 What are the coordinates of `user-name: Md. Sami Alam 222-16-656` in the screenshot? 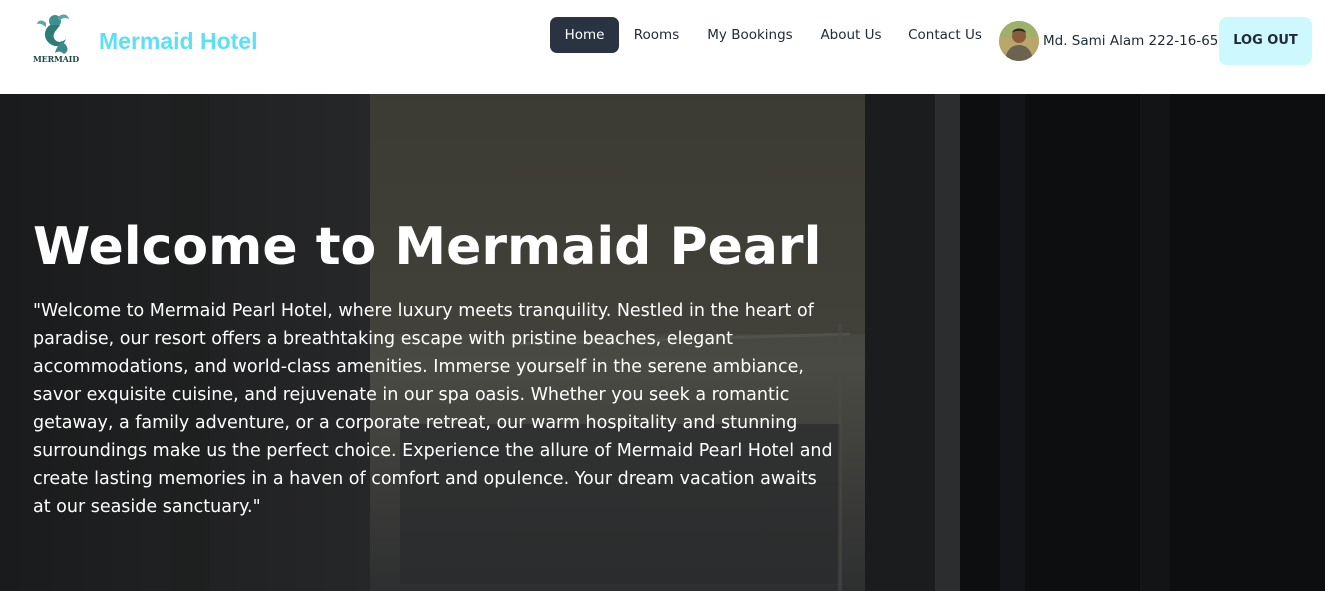 It's located at (1135, 41).